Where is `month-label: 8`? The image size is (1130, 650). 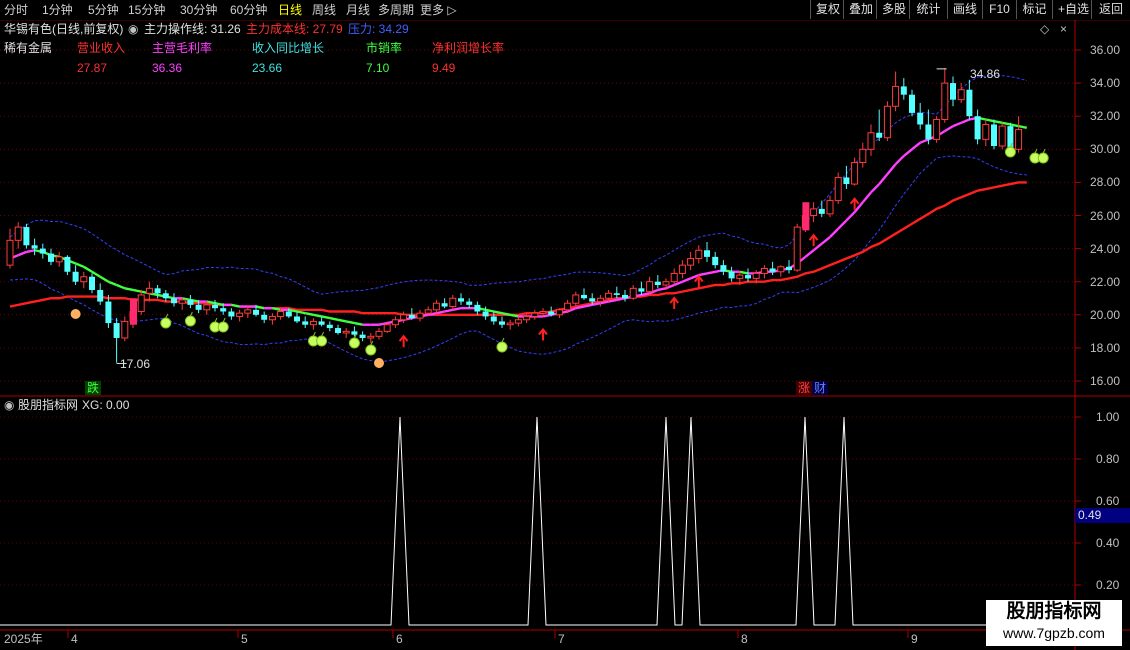
month-label: 8 is located at coordinates (744, 639).